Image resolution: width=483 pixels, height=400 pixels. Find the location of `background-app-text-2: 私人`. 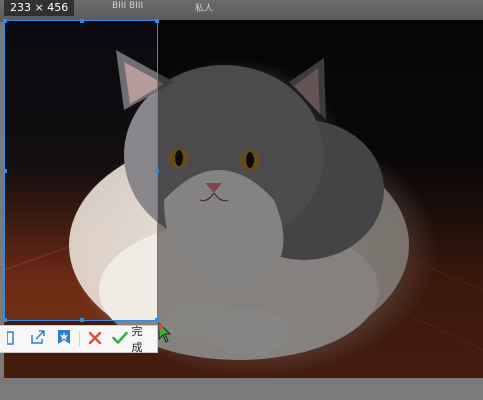

background-app-text-2: 私人 is located at coordinates (204, 9).